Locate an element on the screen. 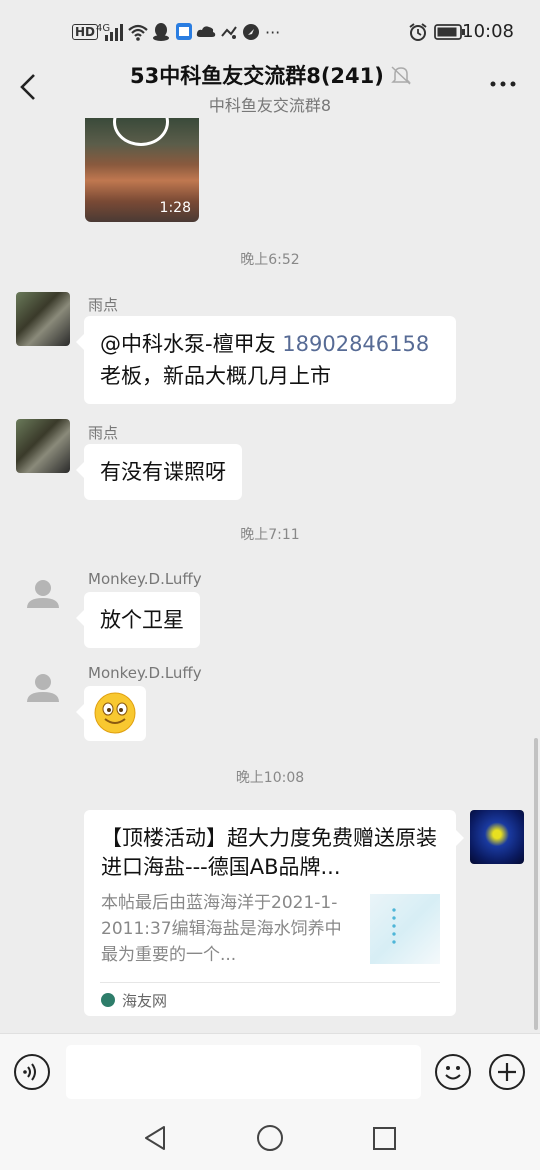 This screenshot has width=540, height=1170. timestamp: 晚上6:52 is located at coordinates (270, 260).